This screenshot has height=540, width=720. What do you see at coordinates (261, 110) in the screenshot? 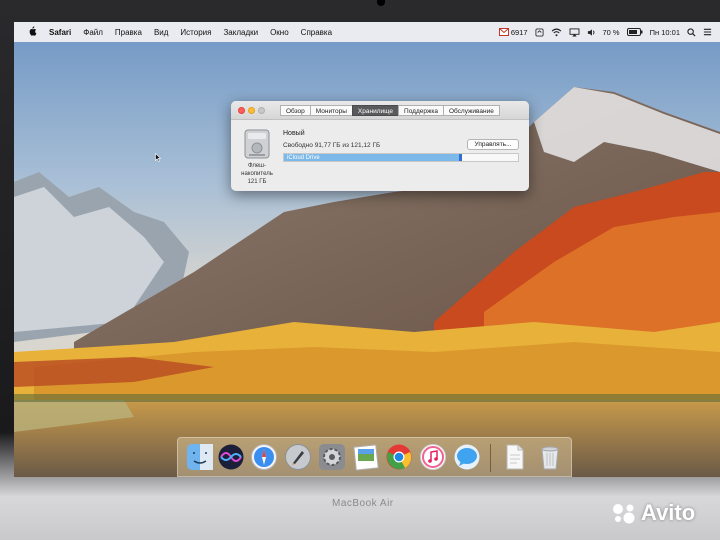
I see `zoom-button` at bounding box center [261, 110].